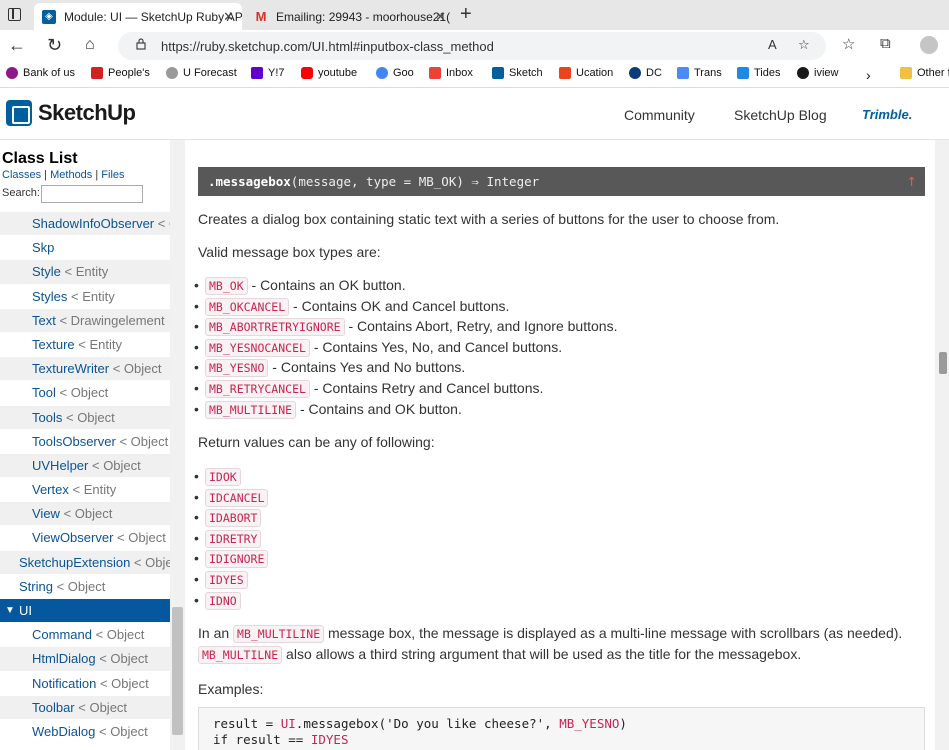 The height and width of the screenshot is (750, 949). Describe the element at coordinates (92, 194) in the screenshot. I see `search-input` at that location.